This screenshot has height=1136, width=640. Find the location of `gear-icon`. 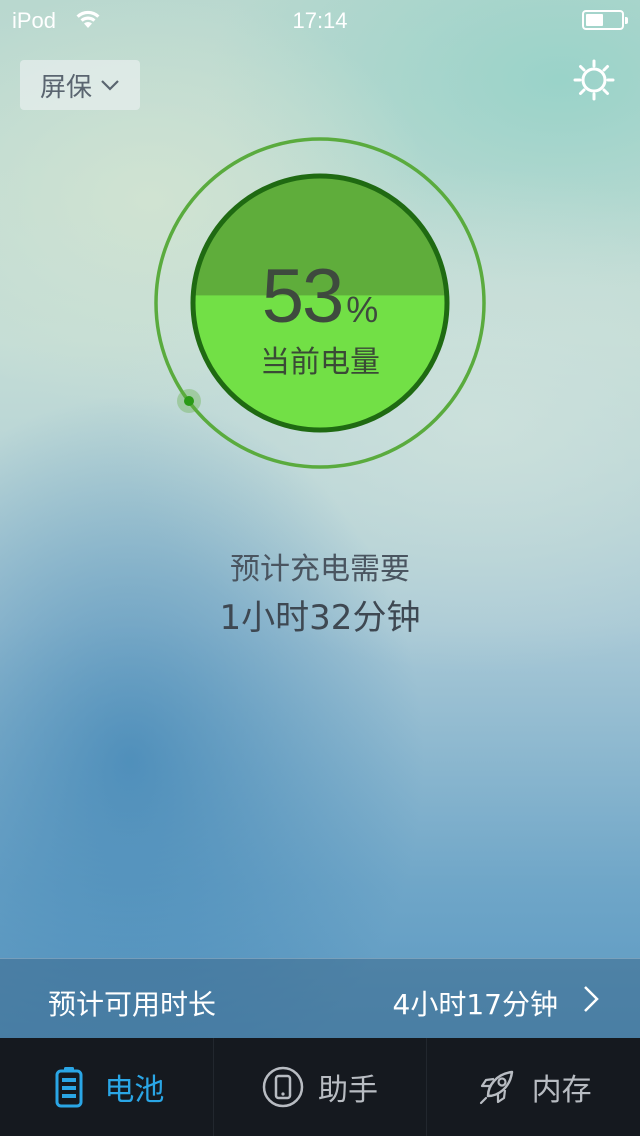

gear-icon is located at coordinates (594, 80).